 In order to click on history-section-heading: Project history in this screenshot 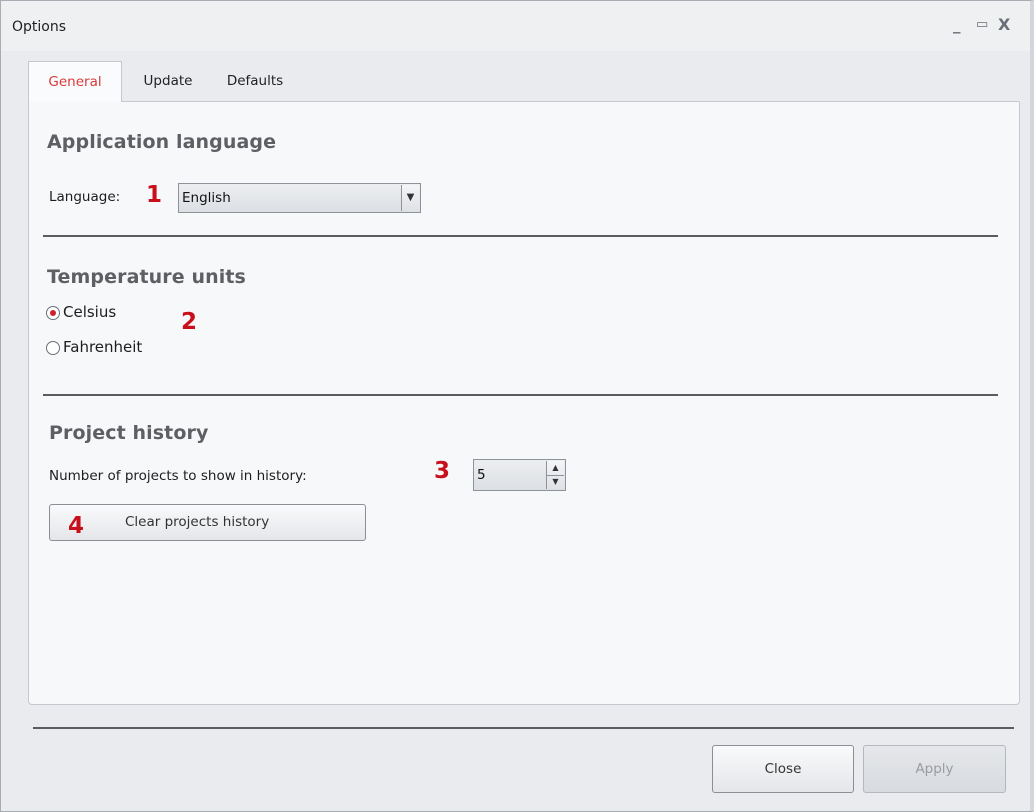, I will do `click(129, 433)`.